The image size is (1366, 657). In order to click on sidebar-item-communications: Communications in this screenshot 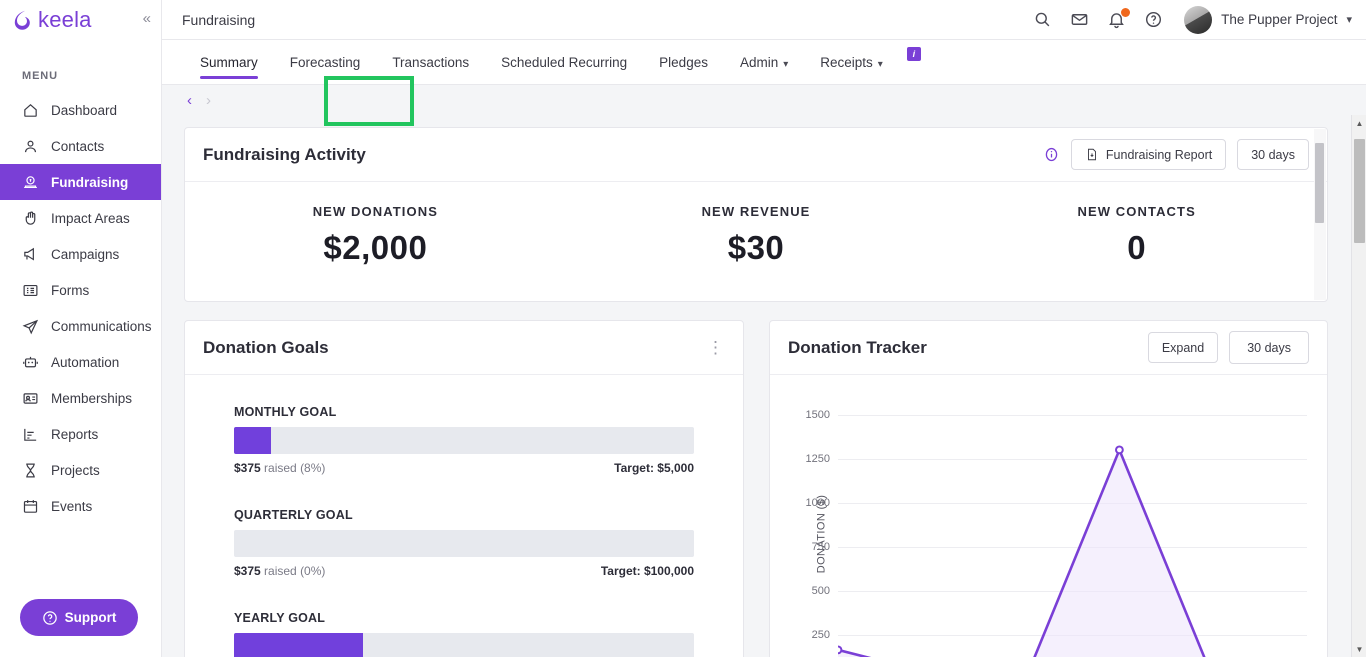, I will do `click(80, 326)`.